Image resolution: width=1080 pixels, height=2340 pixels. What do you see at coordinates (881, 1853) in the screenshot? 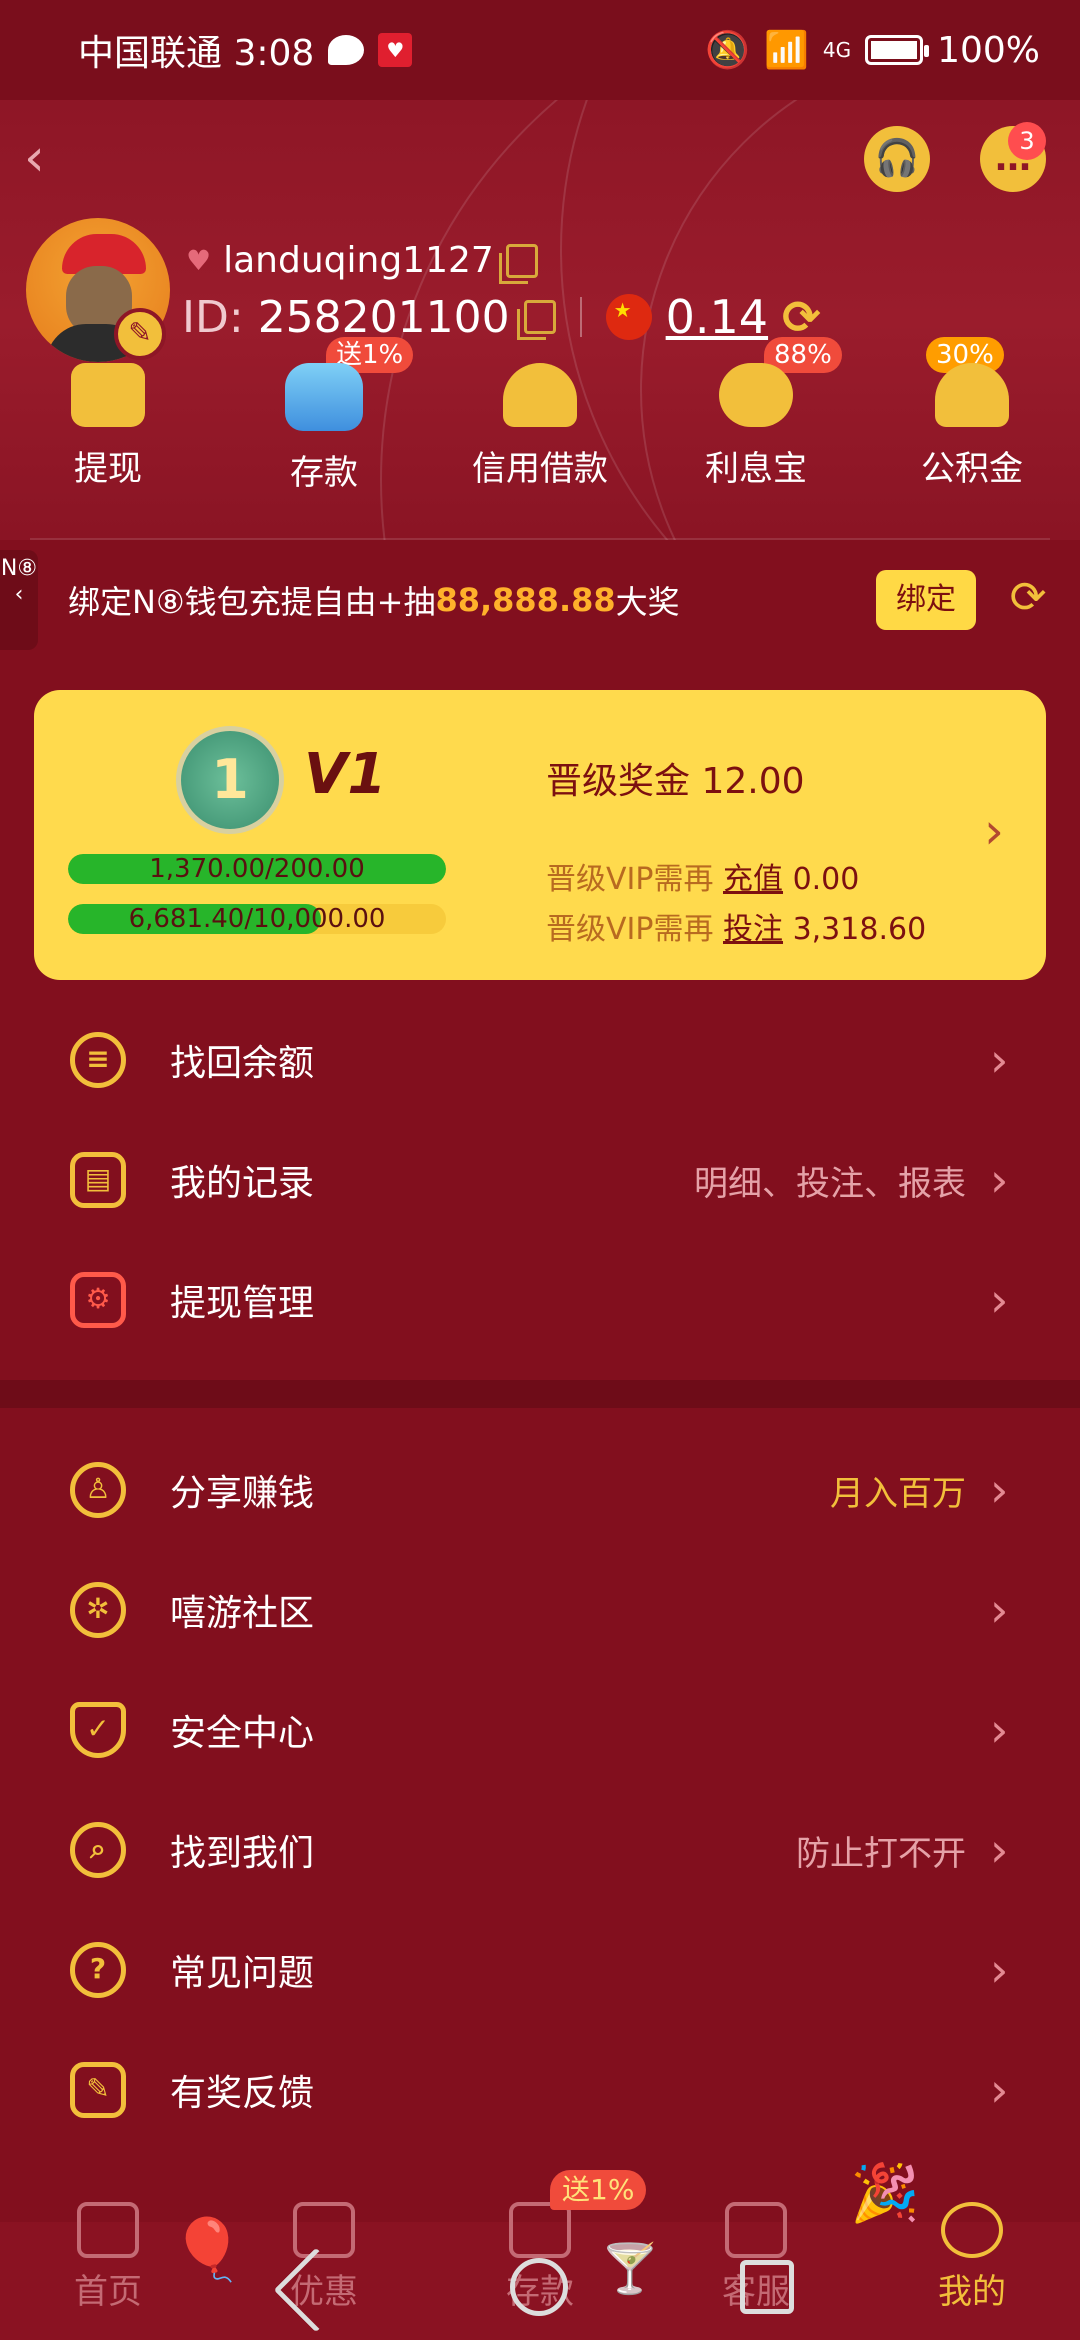
I see `menu-extra: 防止打不开` at bounding box center [881, 1853].